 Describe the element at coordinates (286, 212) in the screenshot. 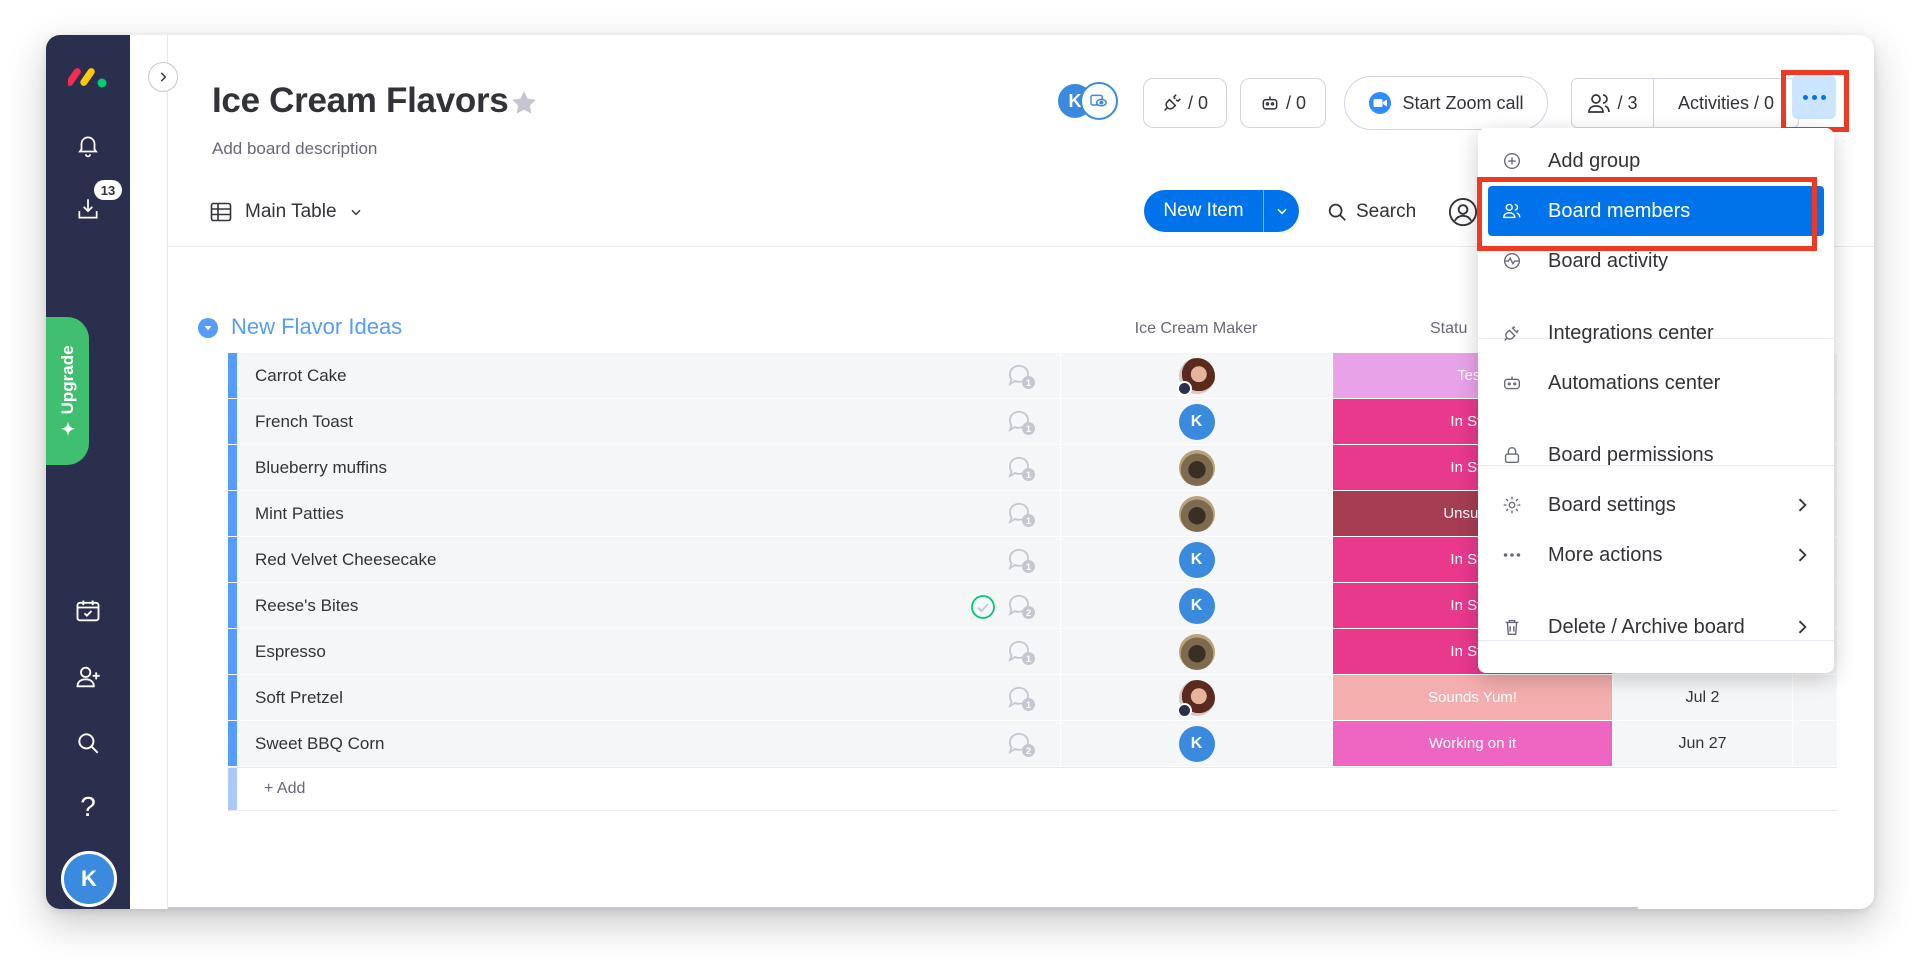

I see `view-selector-main-table: Main Table` at that location.